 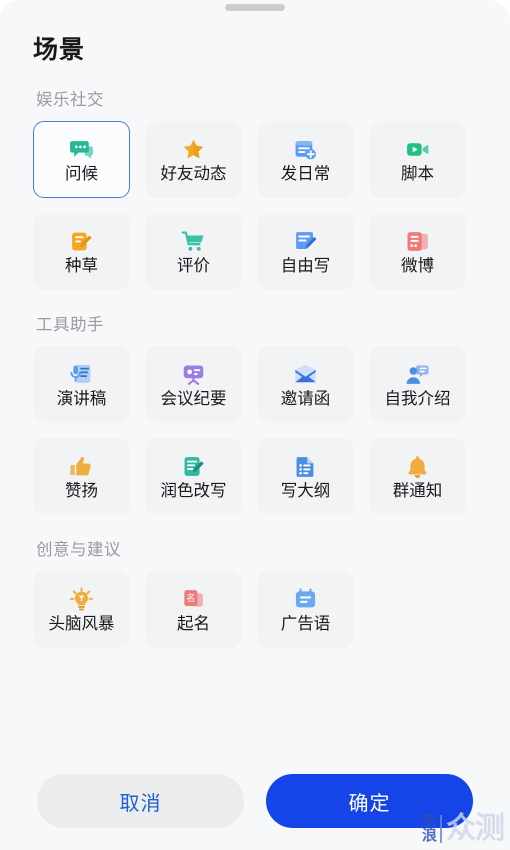 I want to click on scene-card: 种草, so click(x=81, y=251).